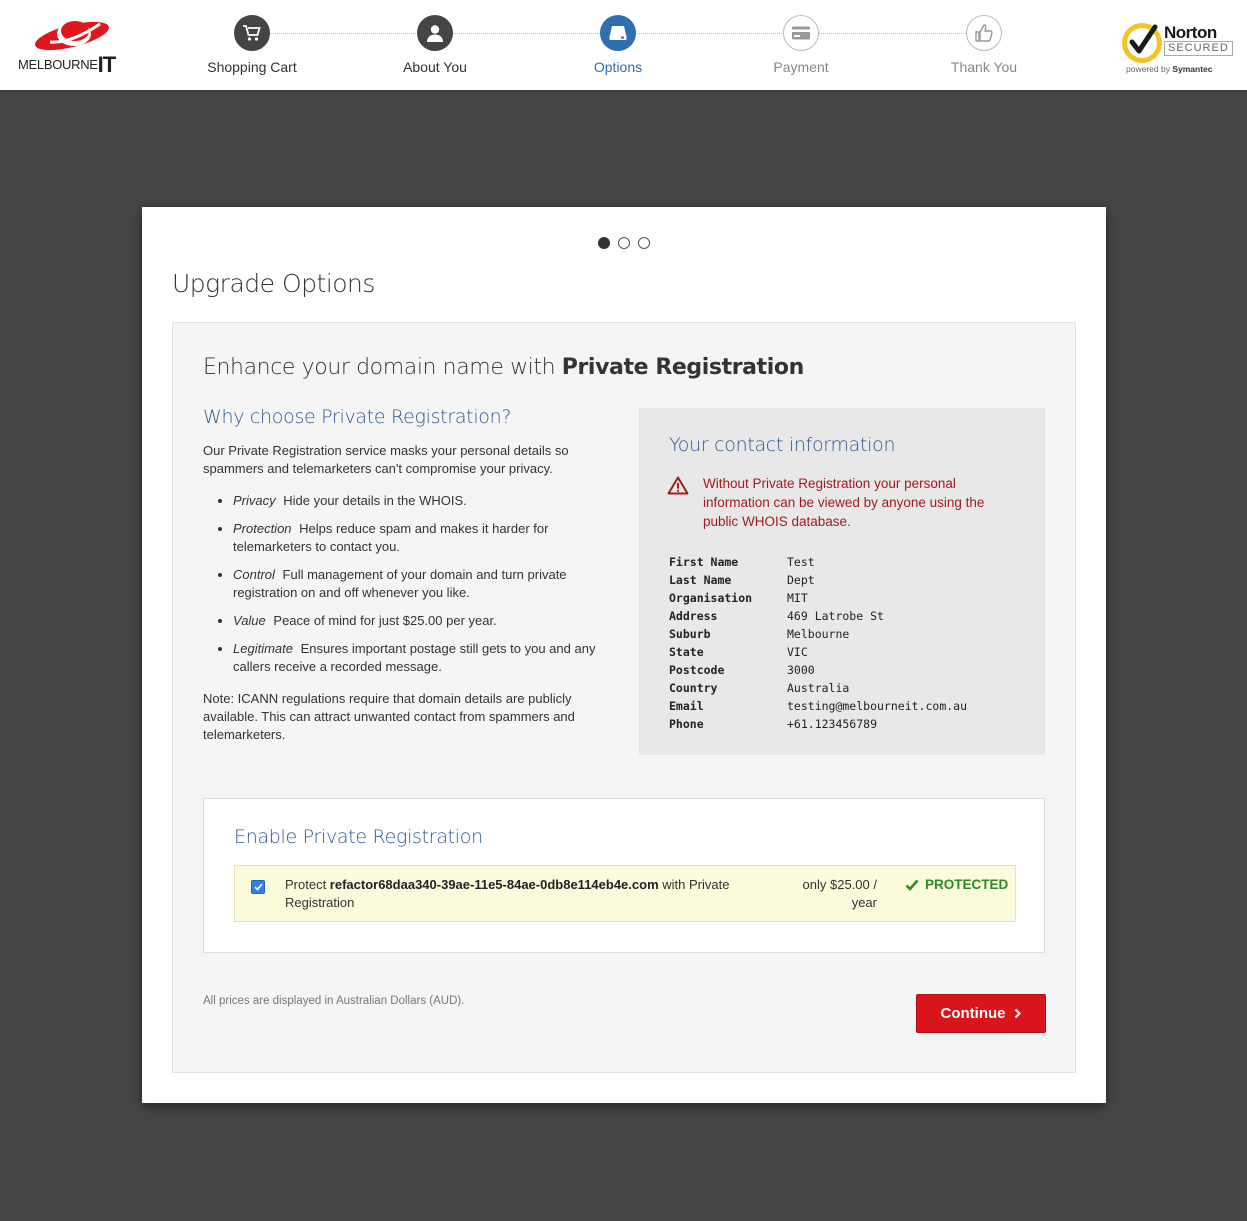 Image resolution: width=1247 pixels, height=1221 pixels. Describe the element at coordinates (357, 417) in the screenshot. I see `why-title: Why choose Private Registration?` at that location.